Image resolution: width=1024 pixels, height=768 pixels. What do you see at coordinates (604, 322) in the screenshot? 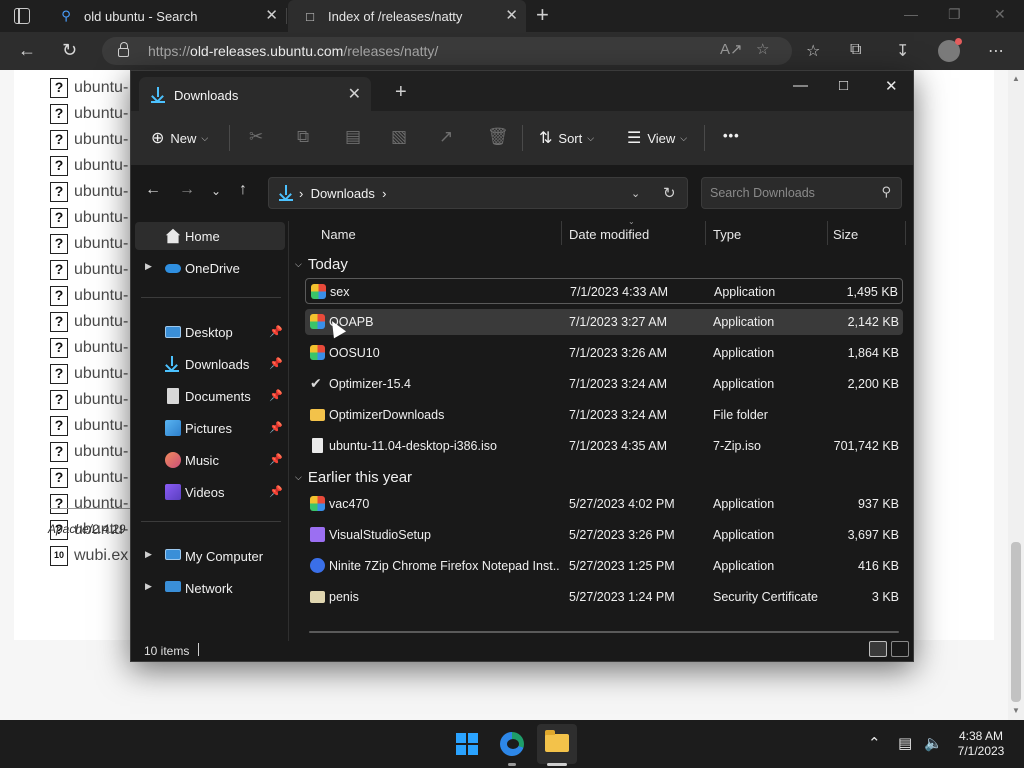
I see `file-row: OOAPB 7/1/2023 3:27 AM Application 2,142 KB` at bounding box center [604, 322].